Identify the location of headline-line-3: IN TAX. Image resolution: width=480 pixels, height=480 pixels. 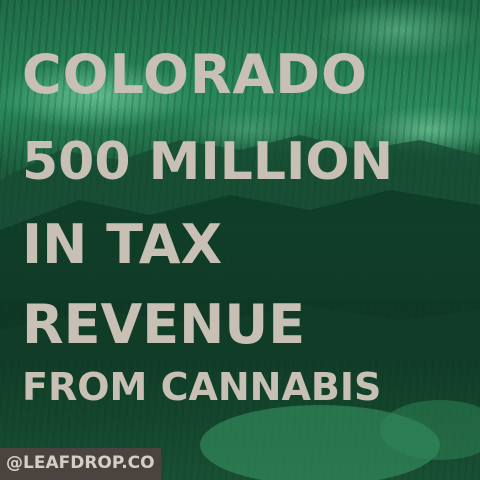
(122, 244).